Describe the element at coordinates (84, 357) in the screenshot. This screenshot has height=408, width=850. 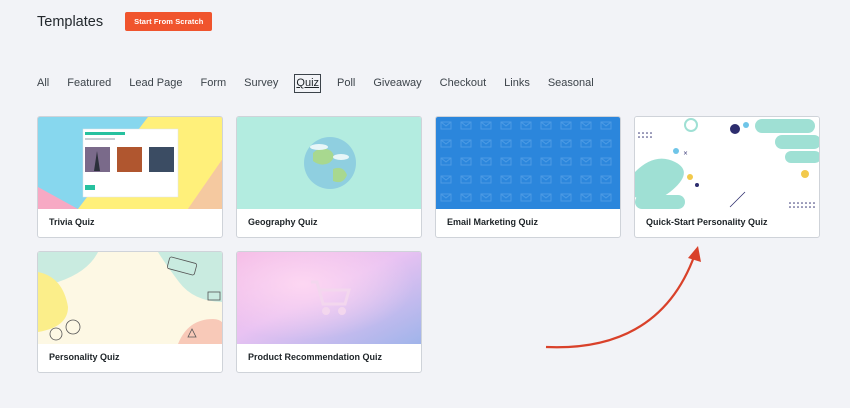
I see `template-label: Personality Quiz` at that location.